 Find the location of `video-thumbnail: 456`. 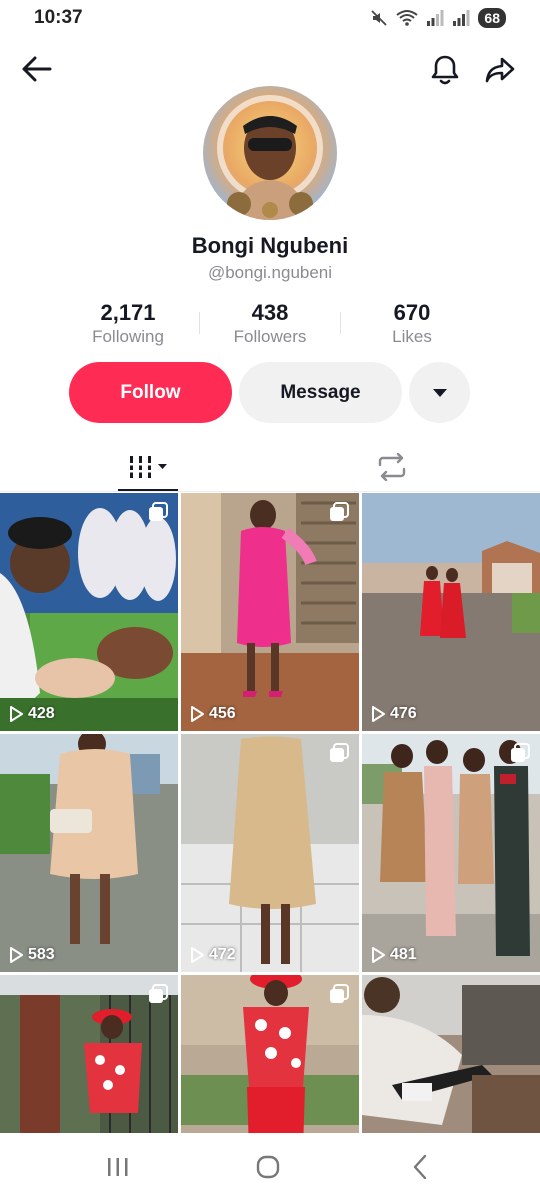

video-thumbnail: 456 is located at coordinates (270, 612).